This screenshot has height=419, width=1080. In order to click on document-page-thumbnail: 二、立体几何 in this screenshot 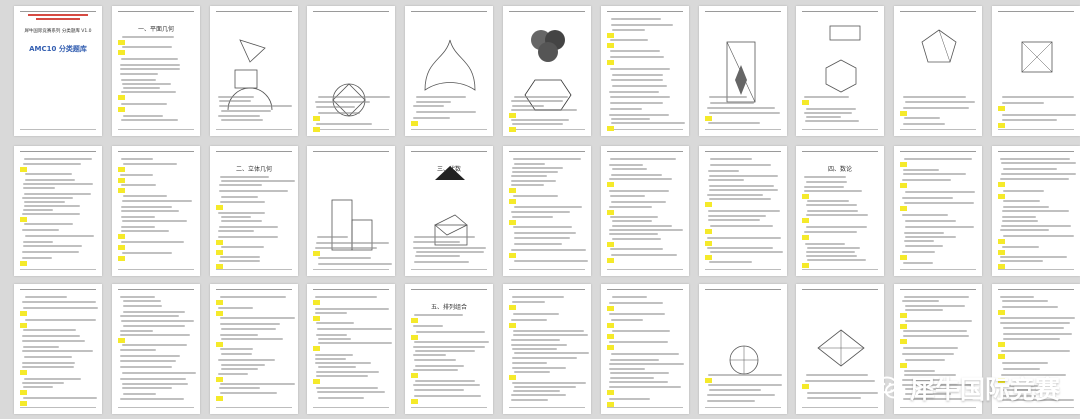, I will do `click(254, 211)`.